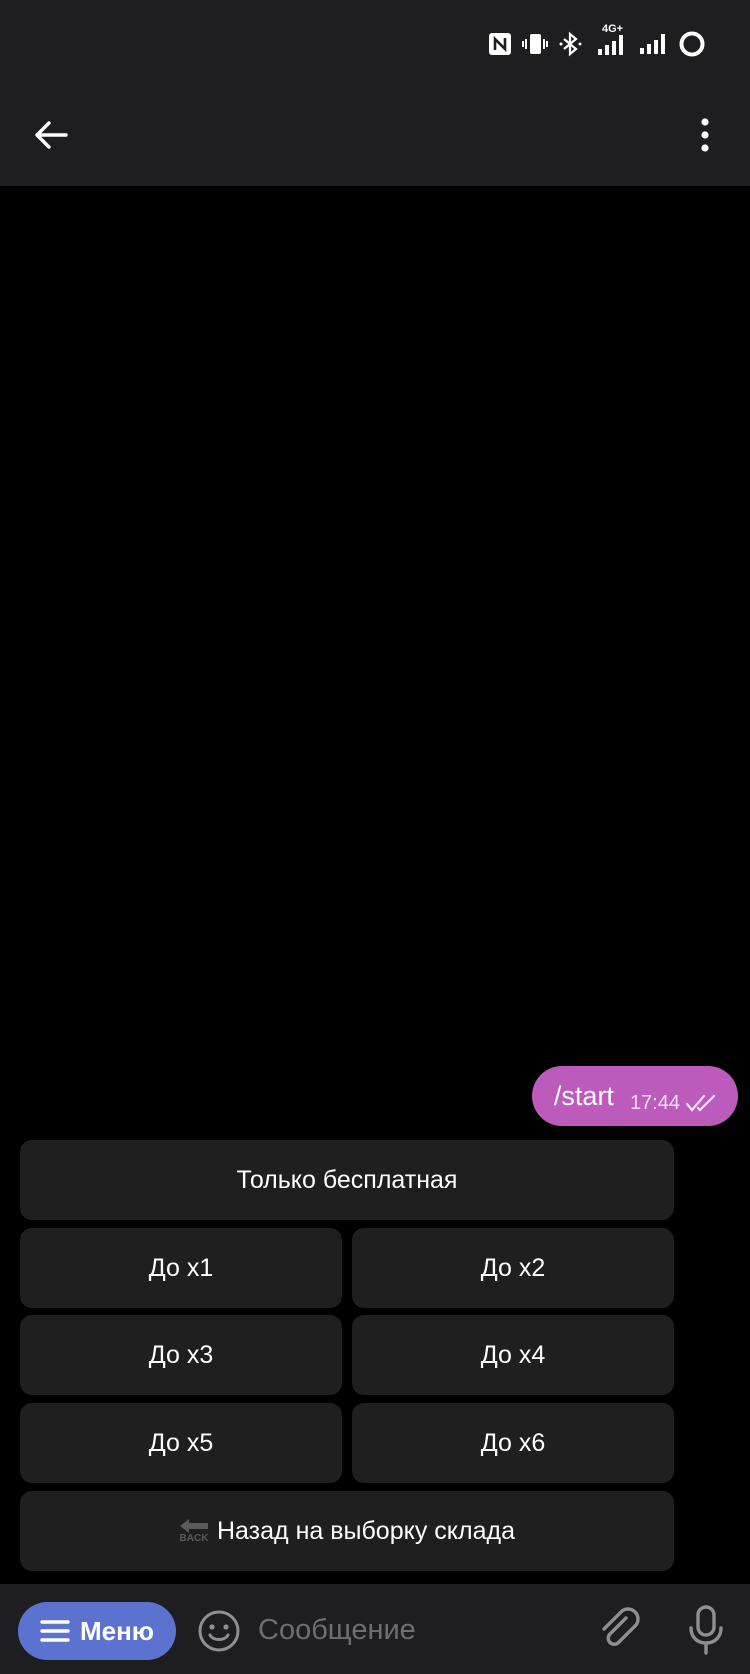  What do you see at coordinates (375, 135) in the screenshot?
I see `chat-header` at bounding box center [375, 135].